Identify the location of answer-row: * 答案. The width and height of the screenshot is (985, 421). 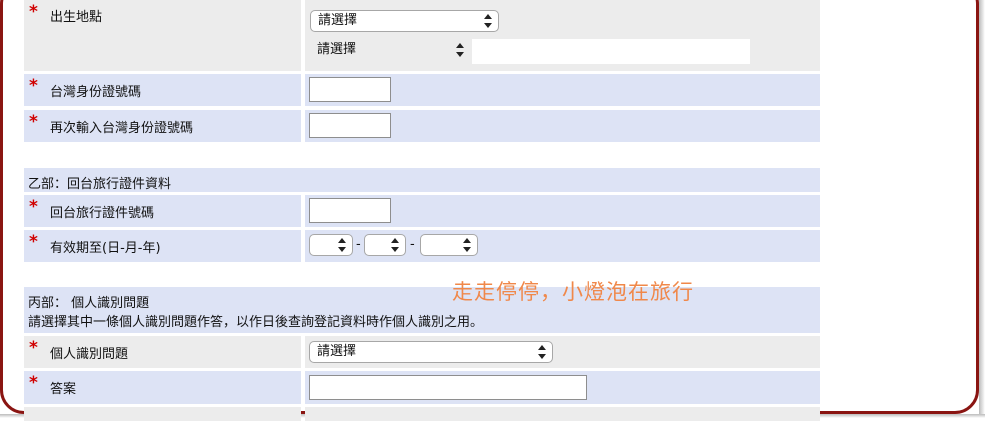
(422, 387).